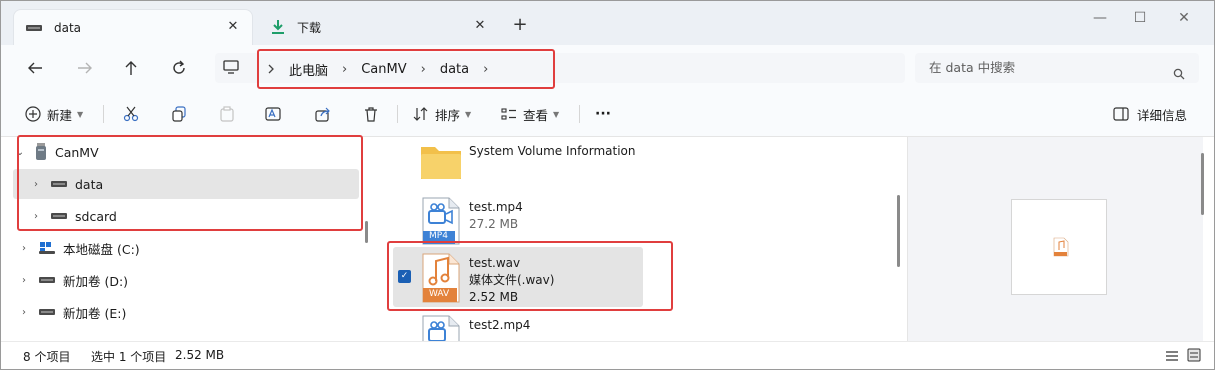  I want to click on tab-data: data ✕, so click(133, 27).